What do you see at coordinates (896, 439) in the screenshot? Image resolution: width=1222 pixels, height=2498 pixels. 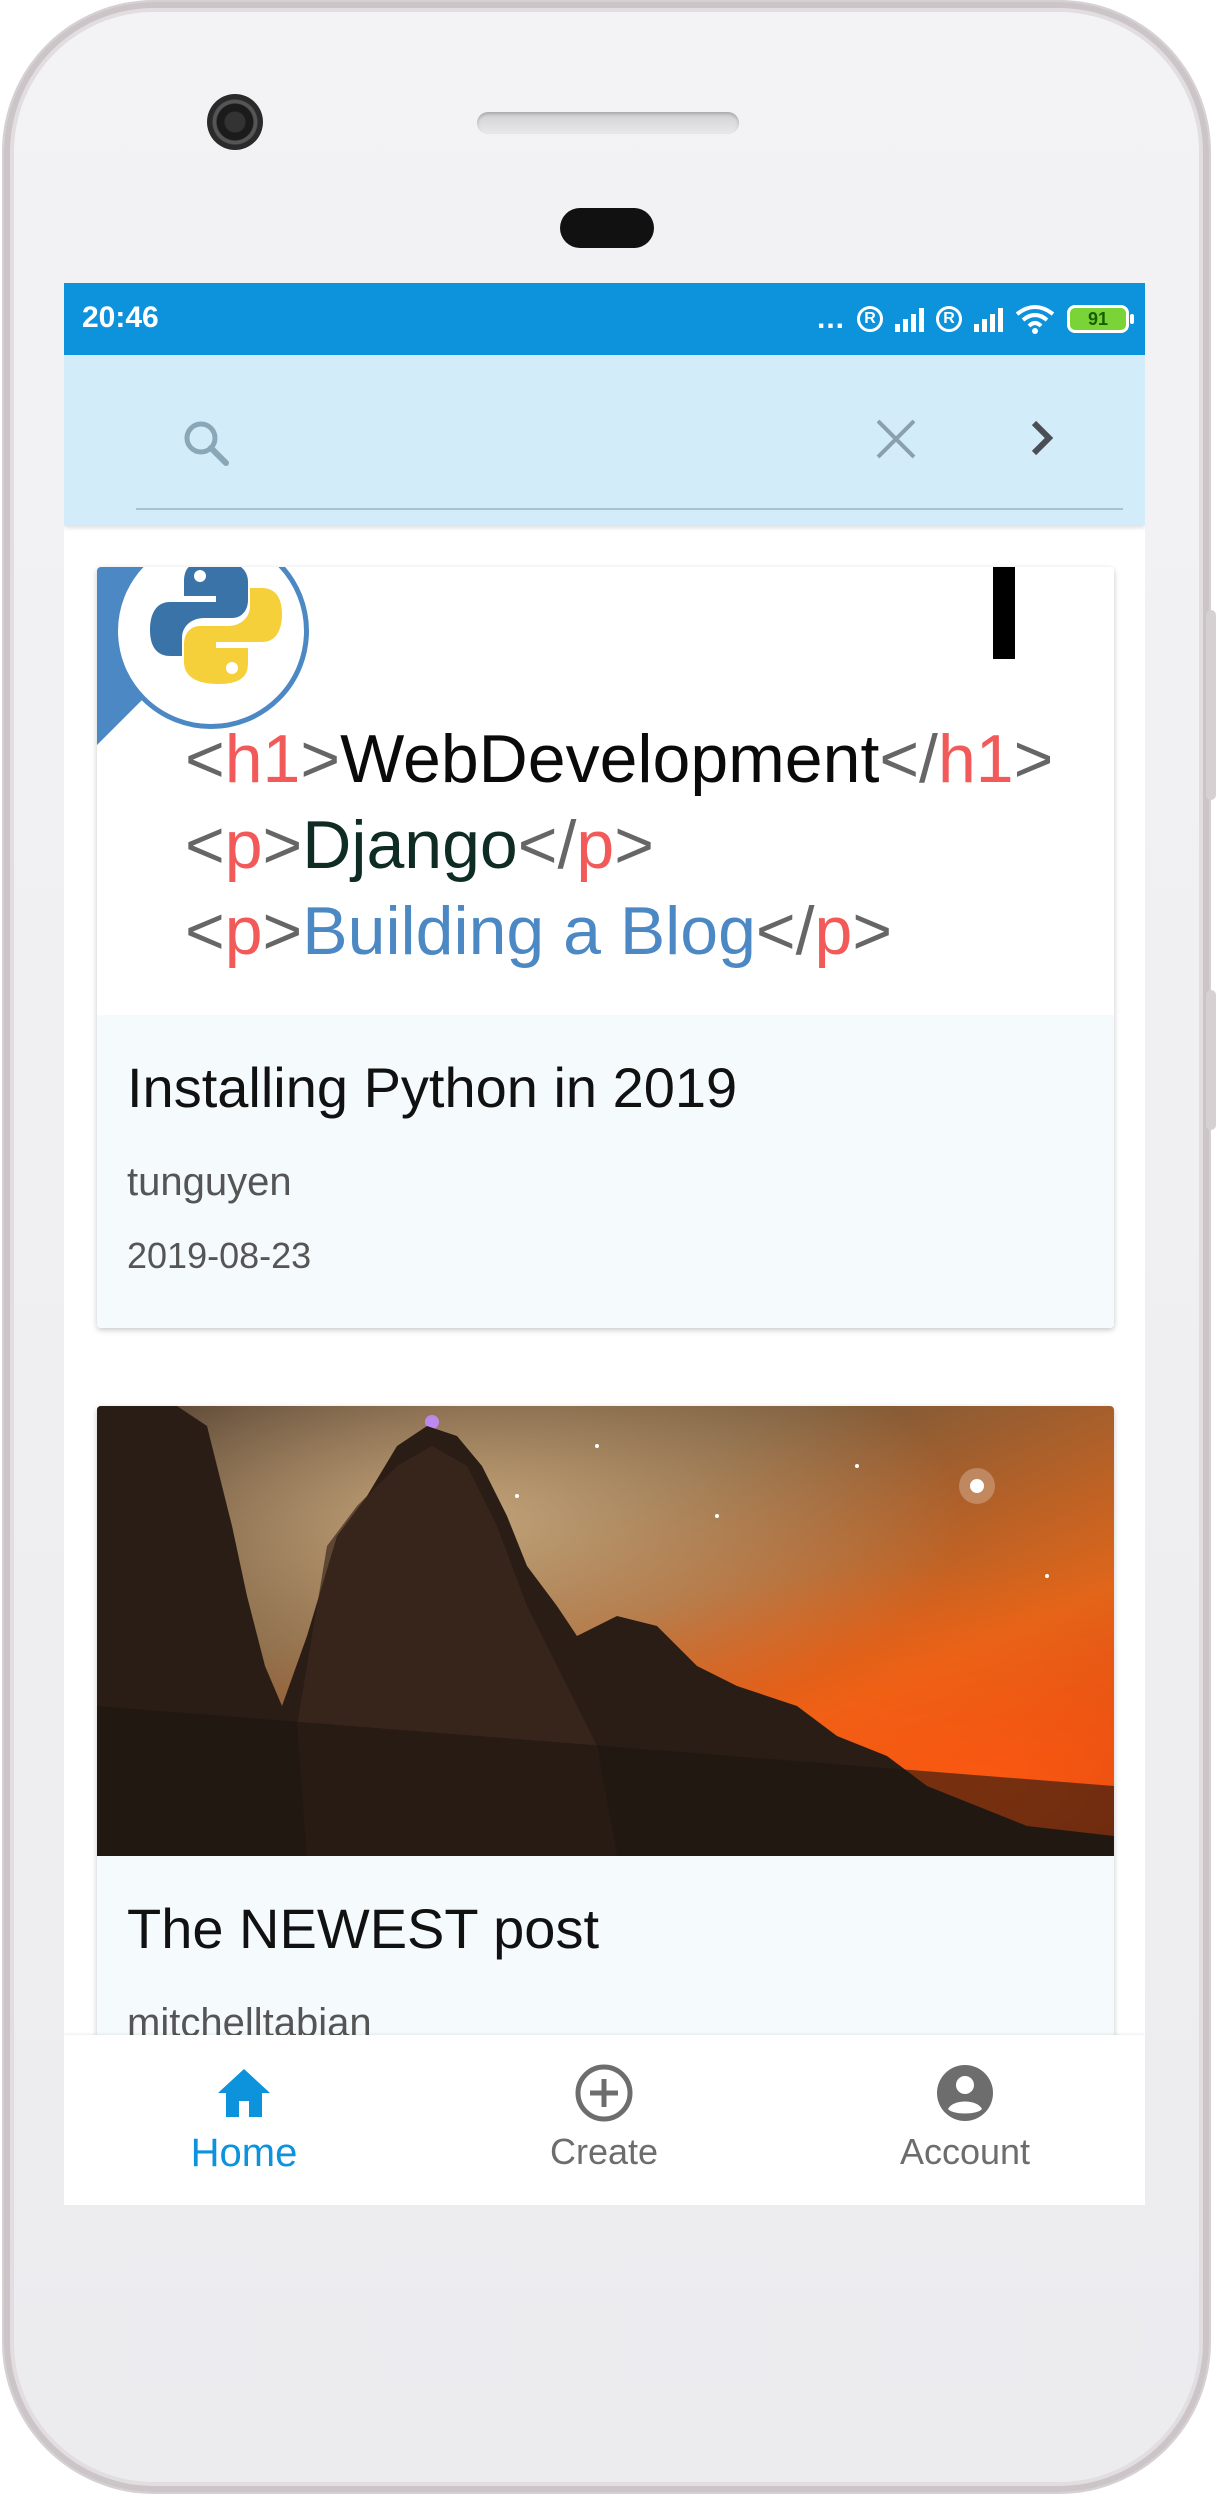 I see `clear-icon` at bounding box center [896, 439].